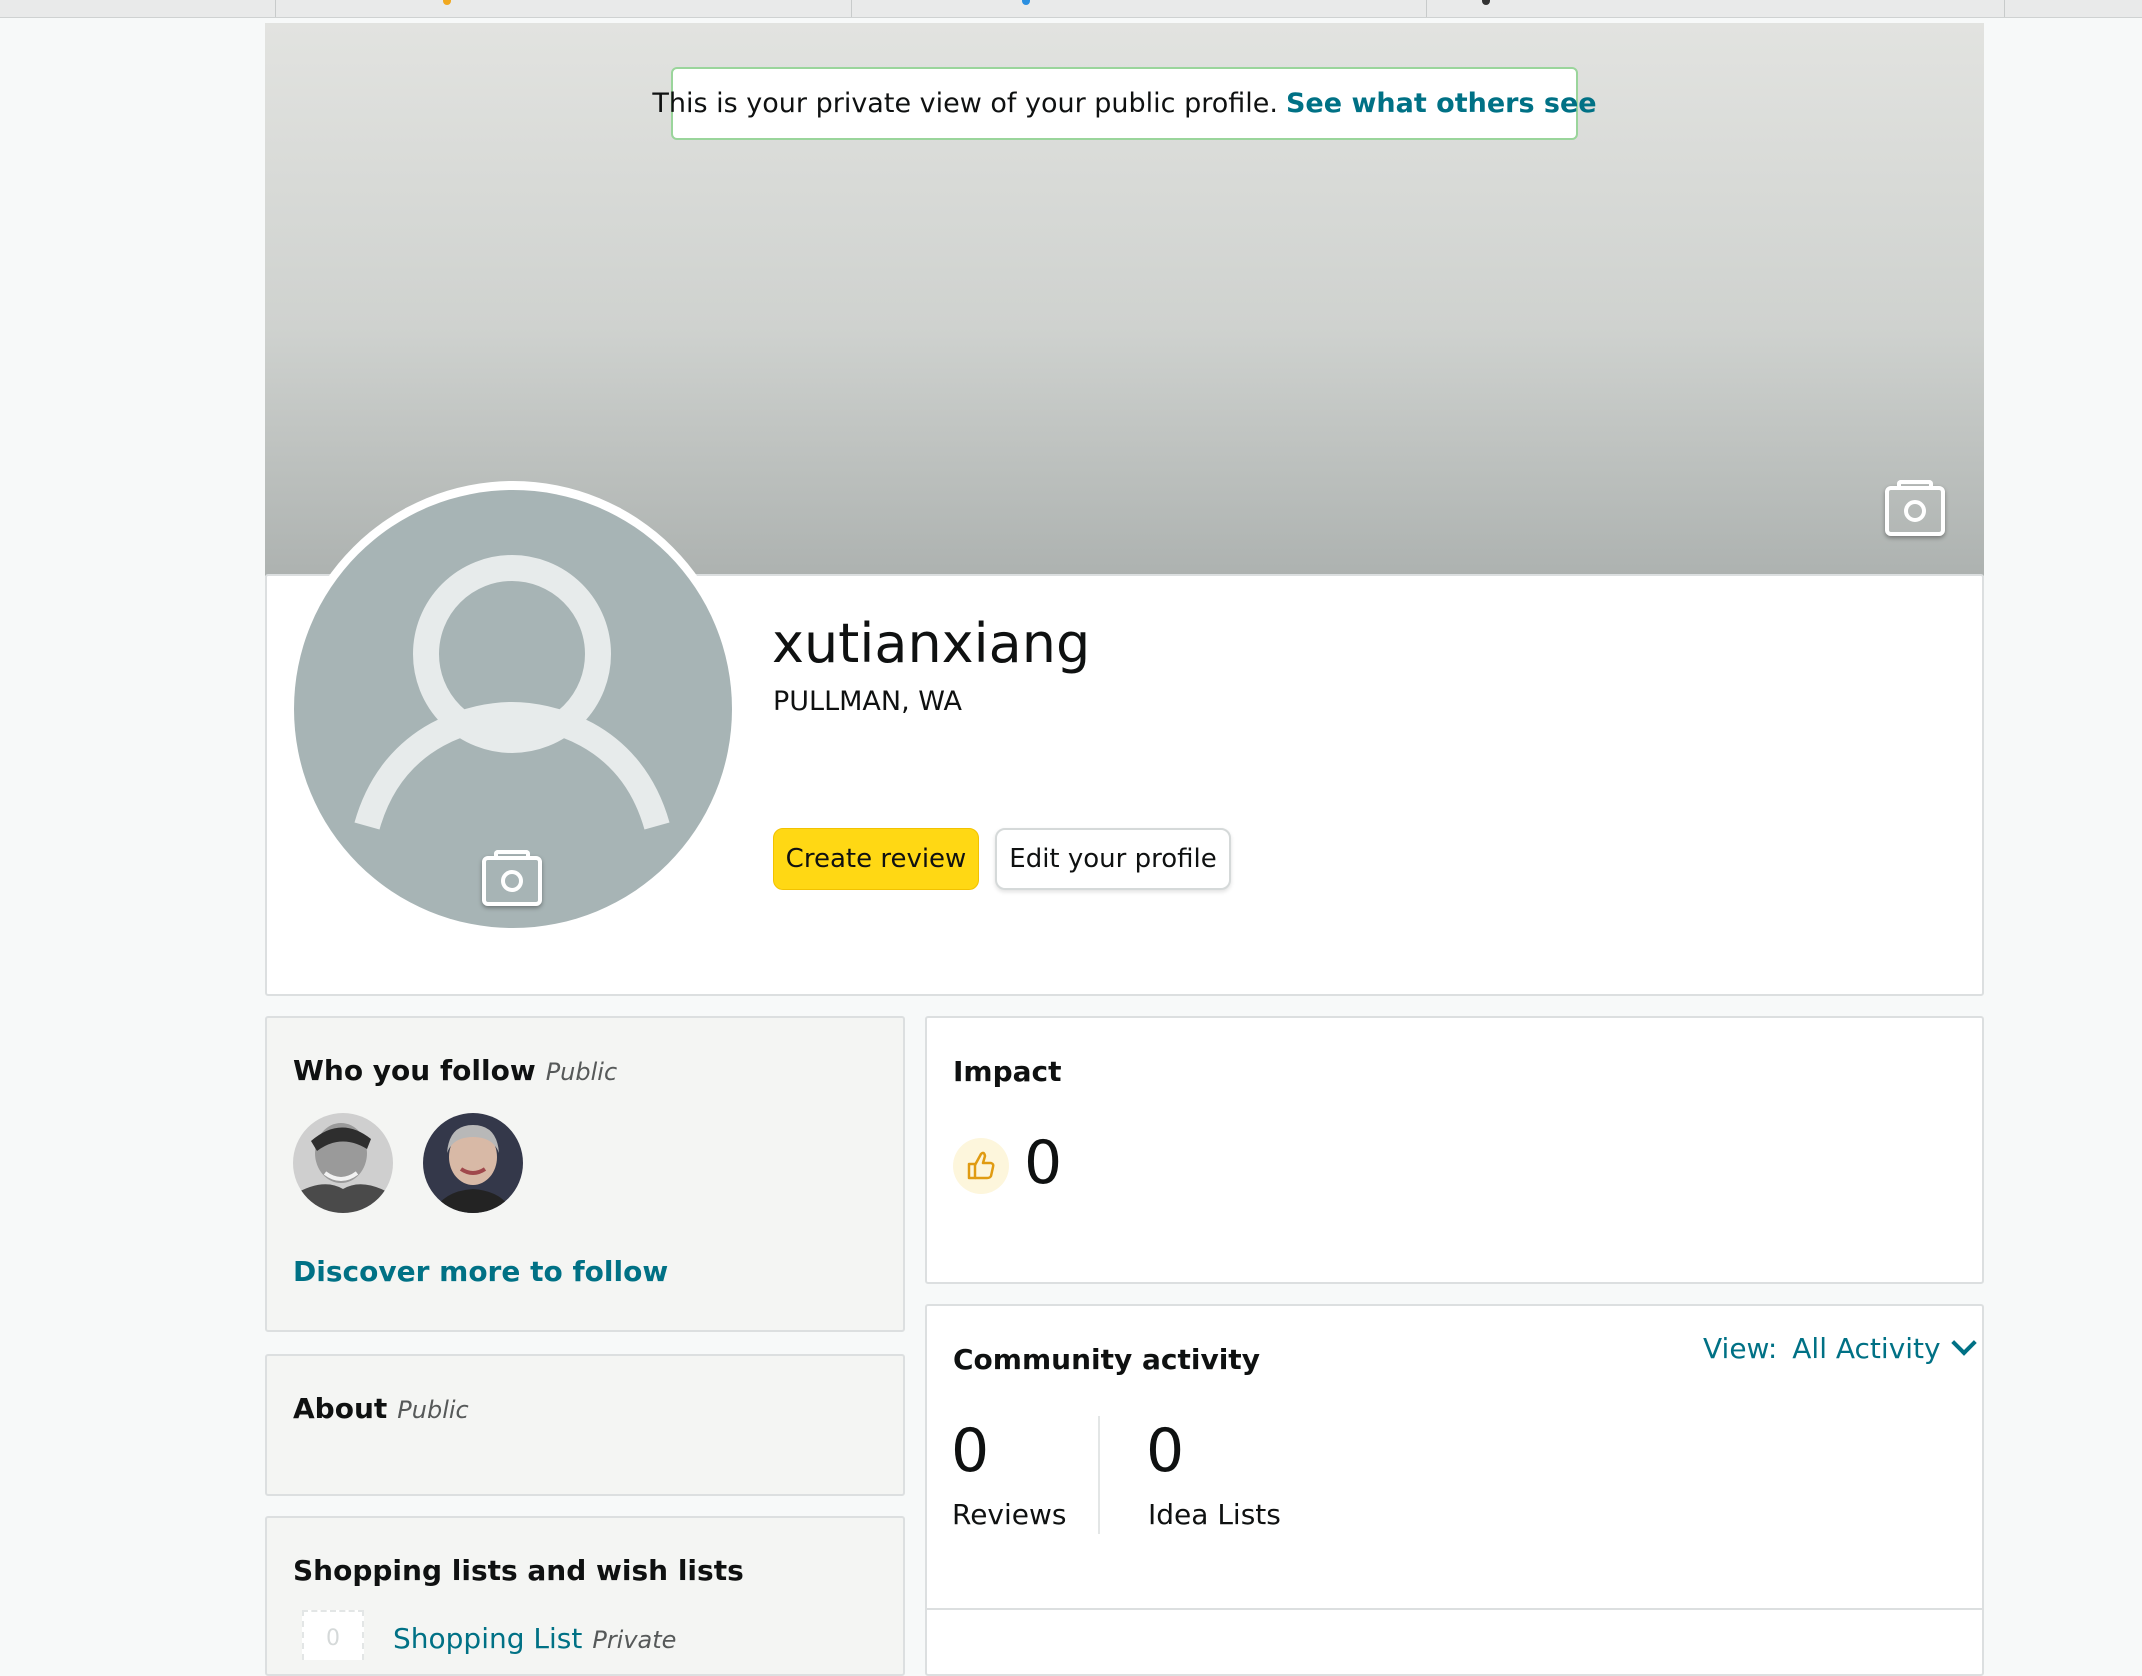 This screenshot has width=2142, height=1676. I want to click on discover-more-link: Discover more to follow, so click(480, 1271).